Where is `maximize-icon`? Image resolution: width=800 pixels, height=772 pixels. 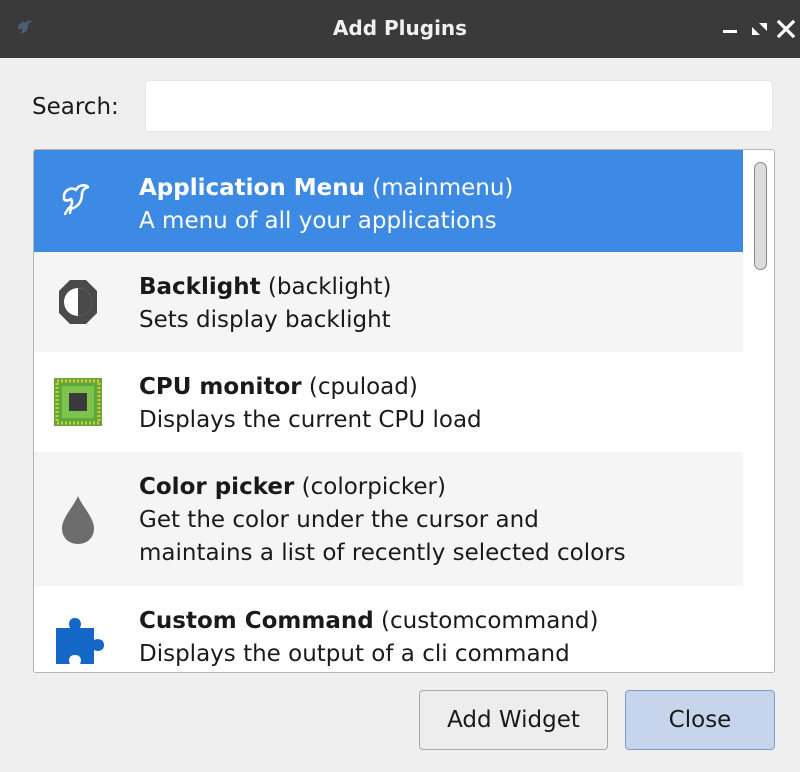 maximize-icon is located at coordinates (759, 29).